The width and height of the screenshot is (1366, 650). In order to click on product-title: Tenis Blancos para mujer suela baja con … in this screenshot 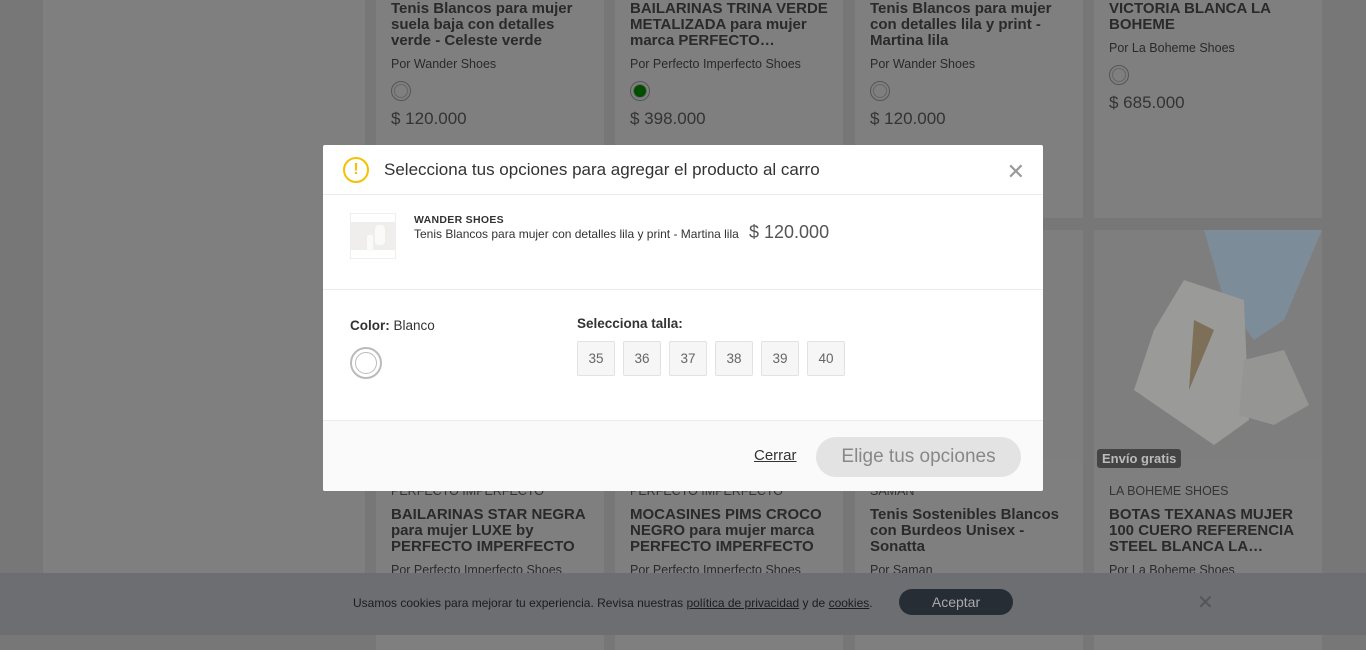, I will do `click(482, 24)`.